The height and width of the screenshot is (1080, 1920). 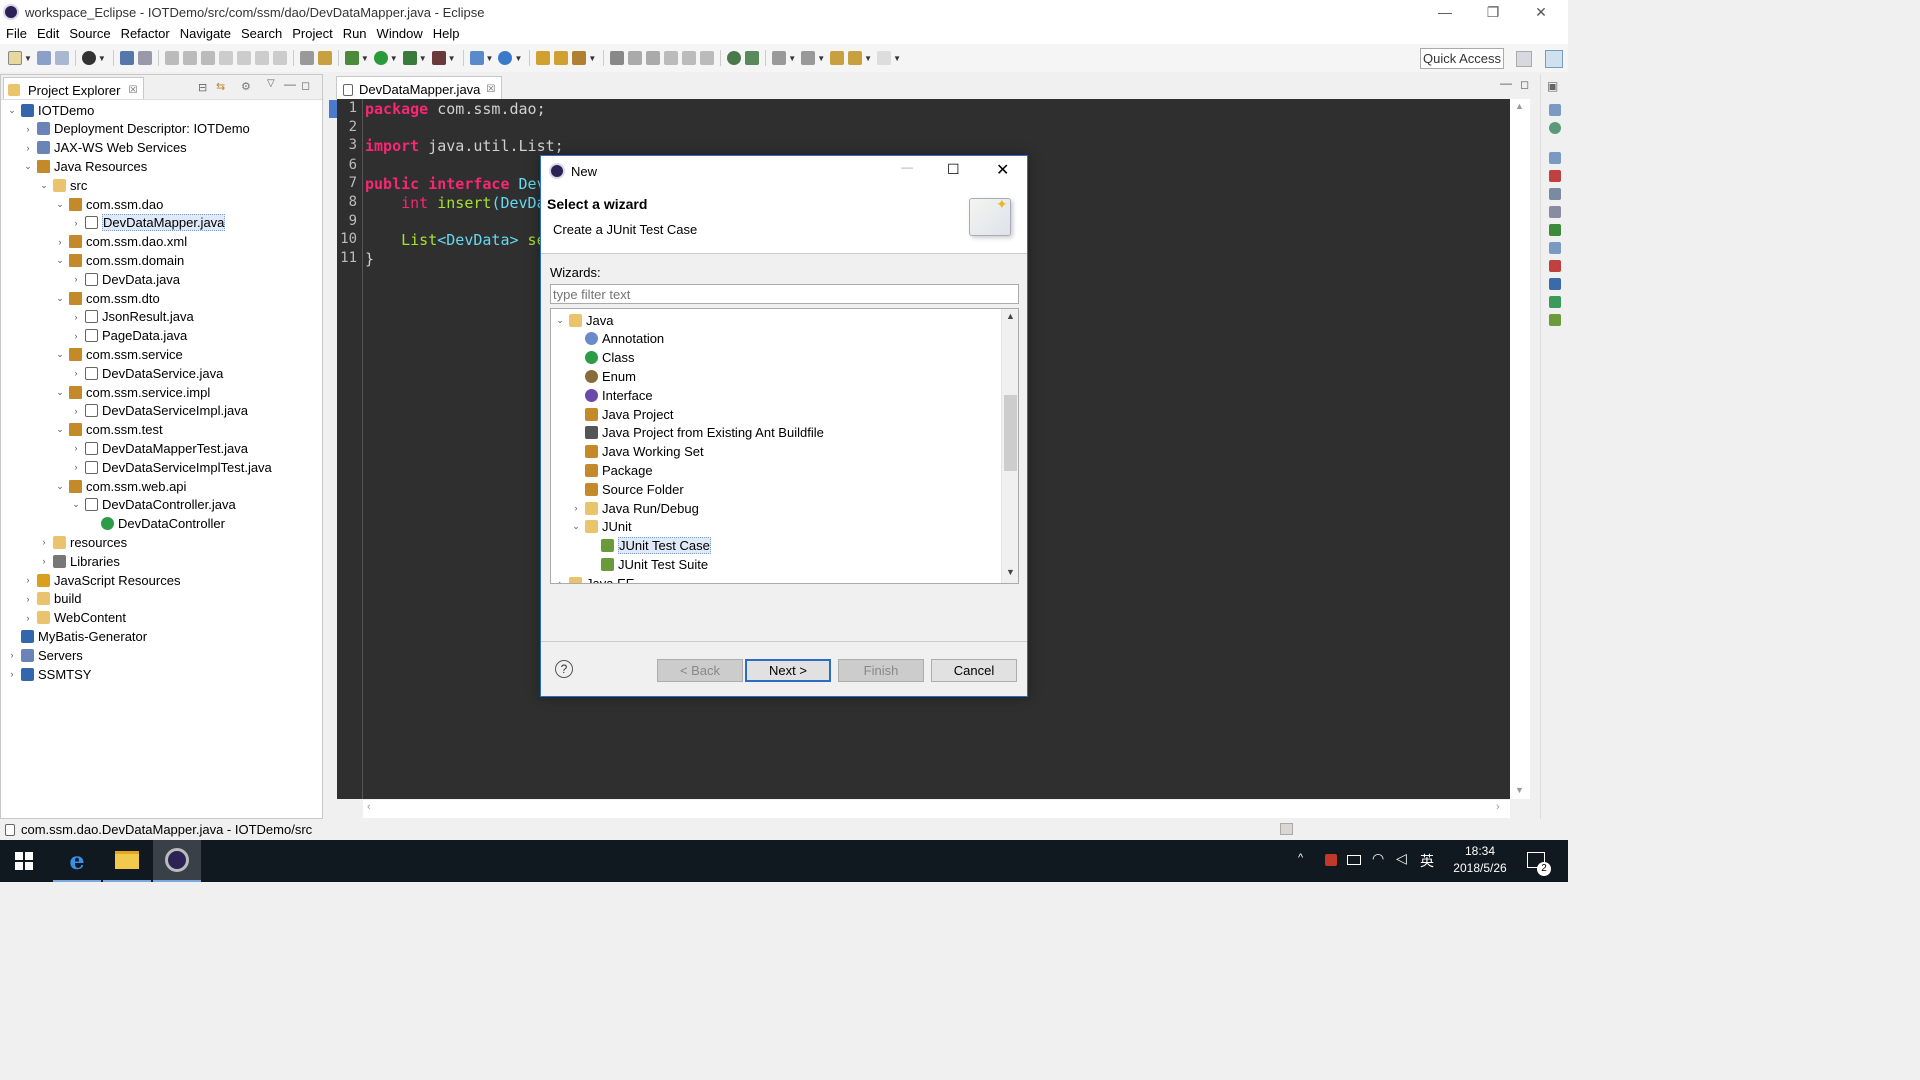 What do you see at coordinates (1401, 858) in the screenshot?
I see `volume-icon: ◁` at bounding box center [1401, 858].